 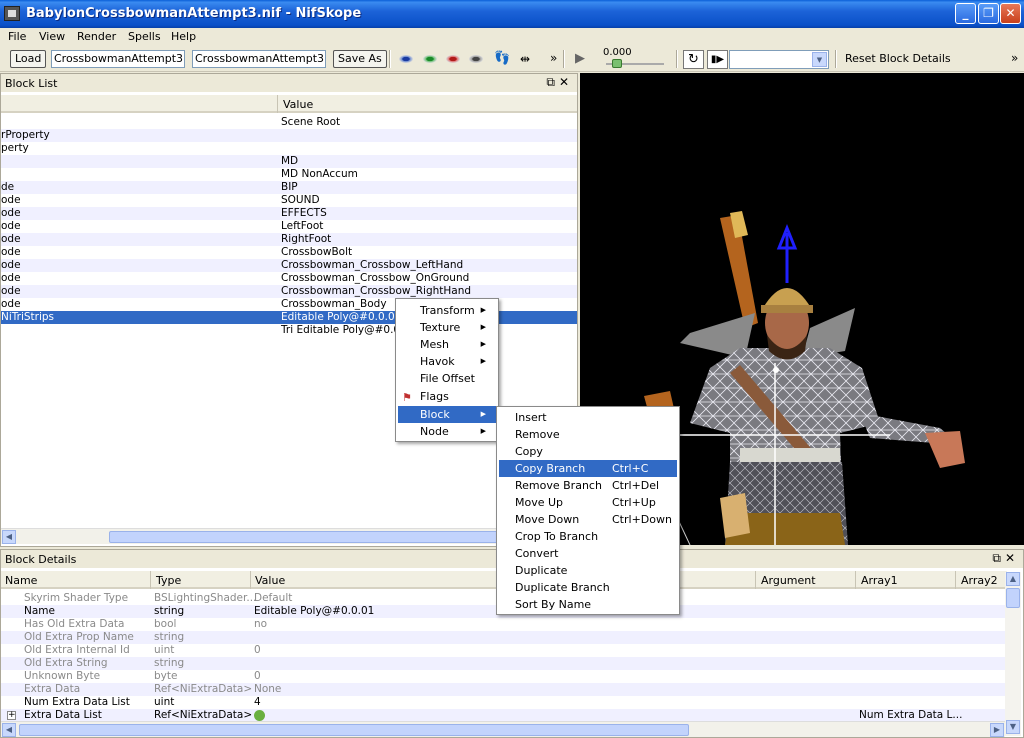 I want to click on maximize-button: ❐, so click(x=988, y=13).